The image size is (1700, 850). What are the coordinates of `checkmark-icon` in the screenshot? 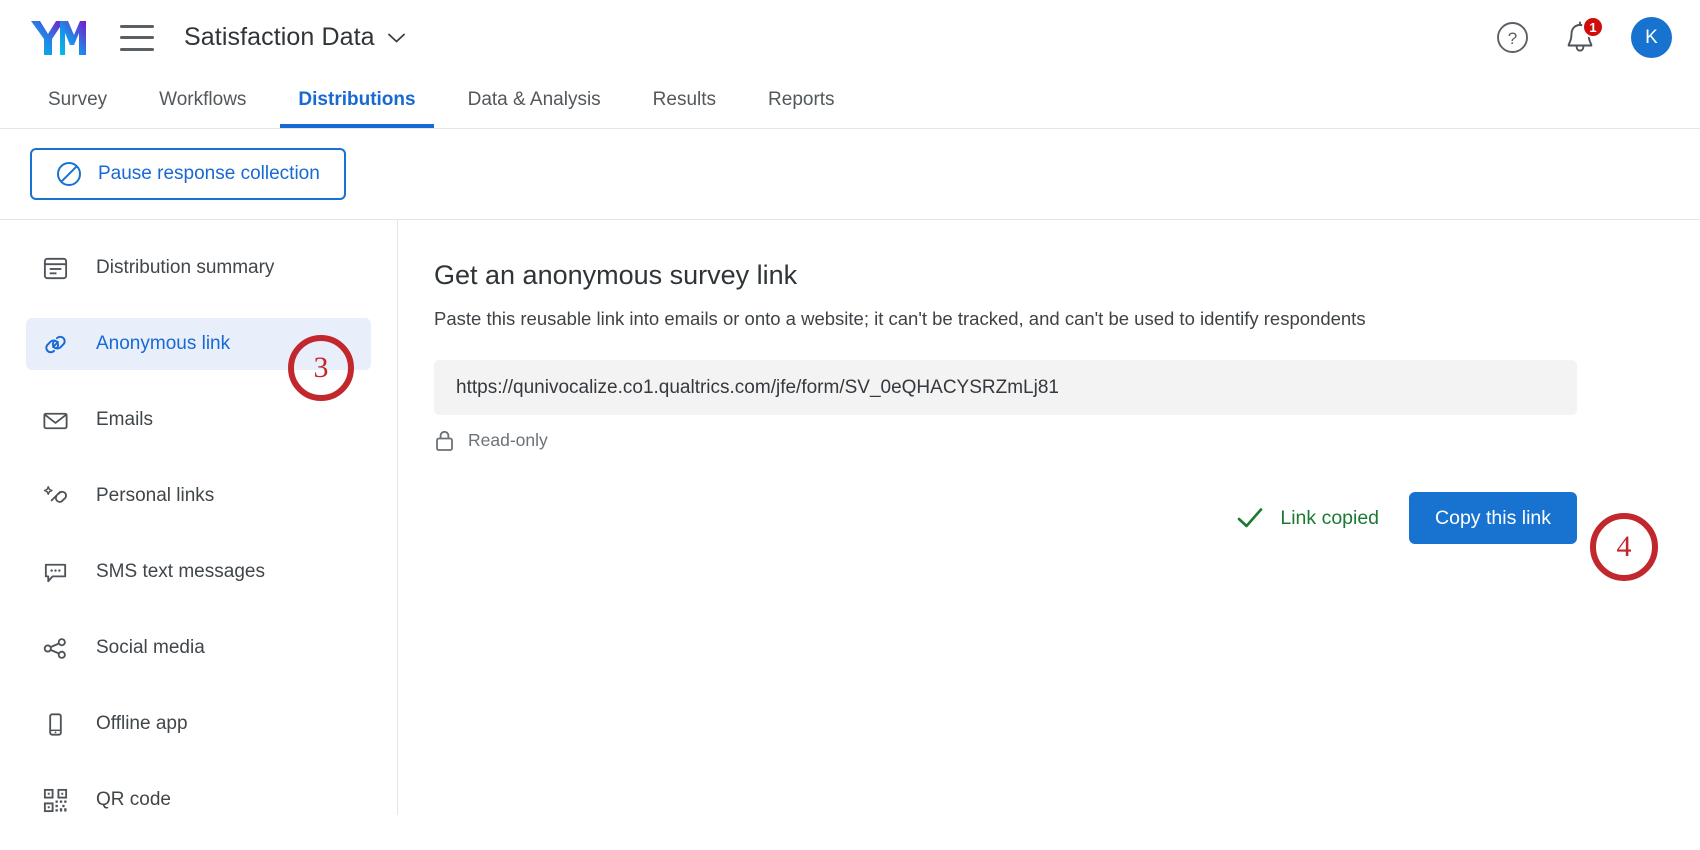 It's located at (1250, 518).